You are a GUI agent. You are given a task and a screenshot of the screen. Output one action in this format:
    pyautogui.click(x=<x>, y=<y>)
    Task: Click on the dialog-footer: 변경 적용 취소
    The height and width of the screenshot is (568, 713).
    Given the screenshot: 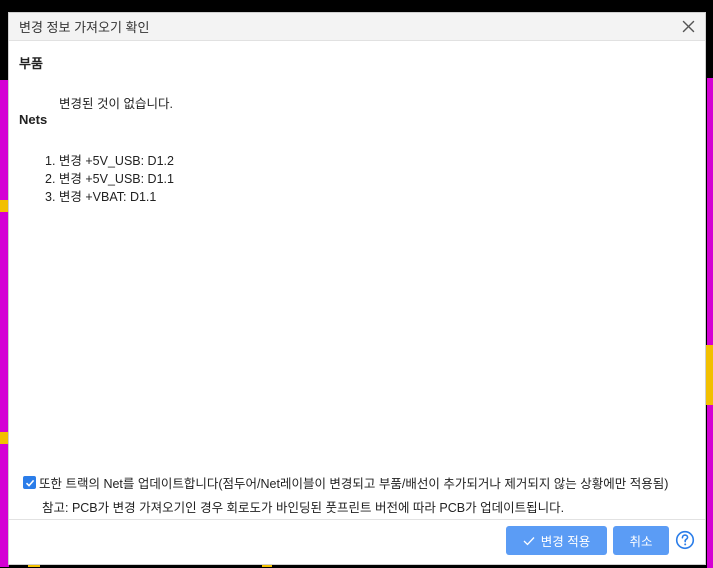 What is the action you would take?
    pyautogui.click(x=357, y=541)
    